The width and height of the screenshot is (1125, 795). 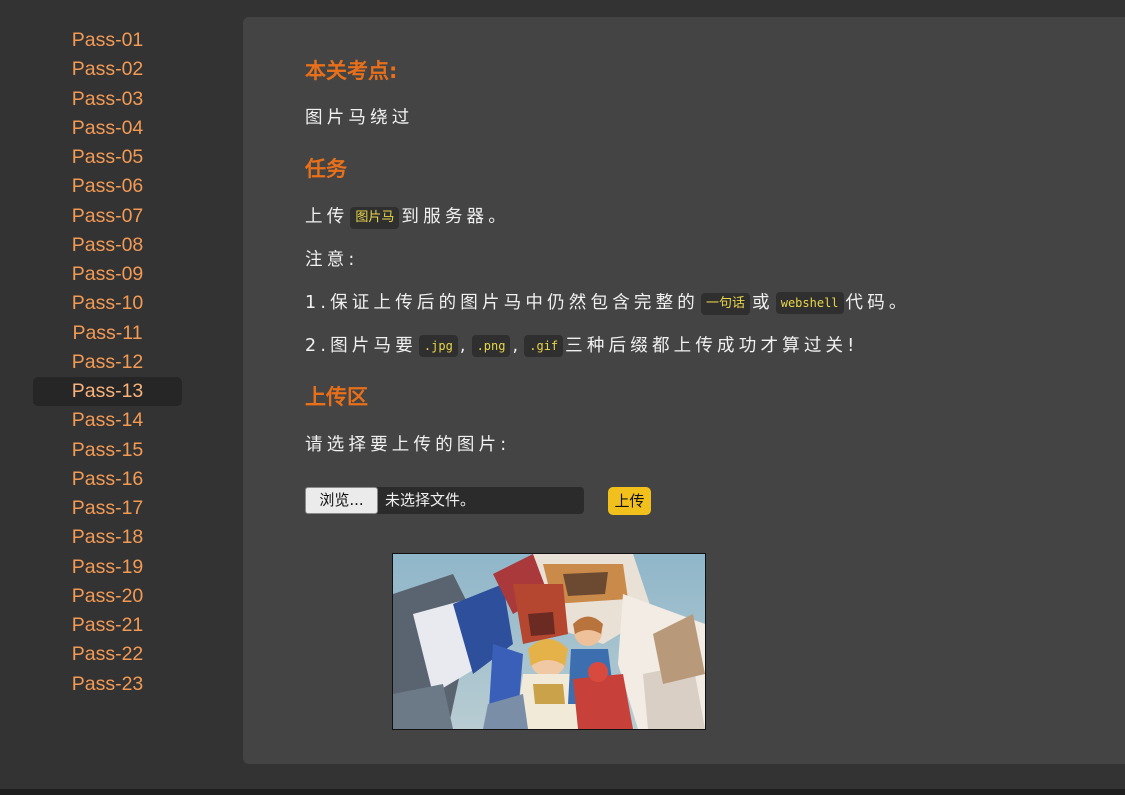 What do you see at coordinates (107, 596) in the screenshot?
I see `sidebar-item-pass-20: Pass-20` at bounding box center [107, 596].